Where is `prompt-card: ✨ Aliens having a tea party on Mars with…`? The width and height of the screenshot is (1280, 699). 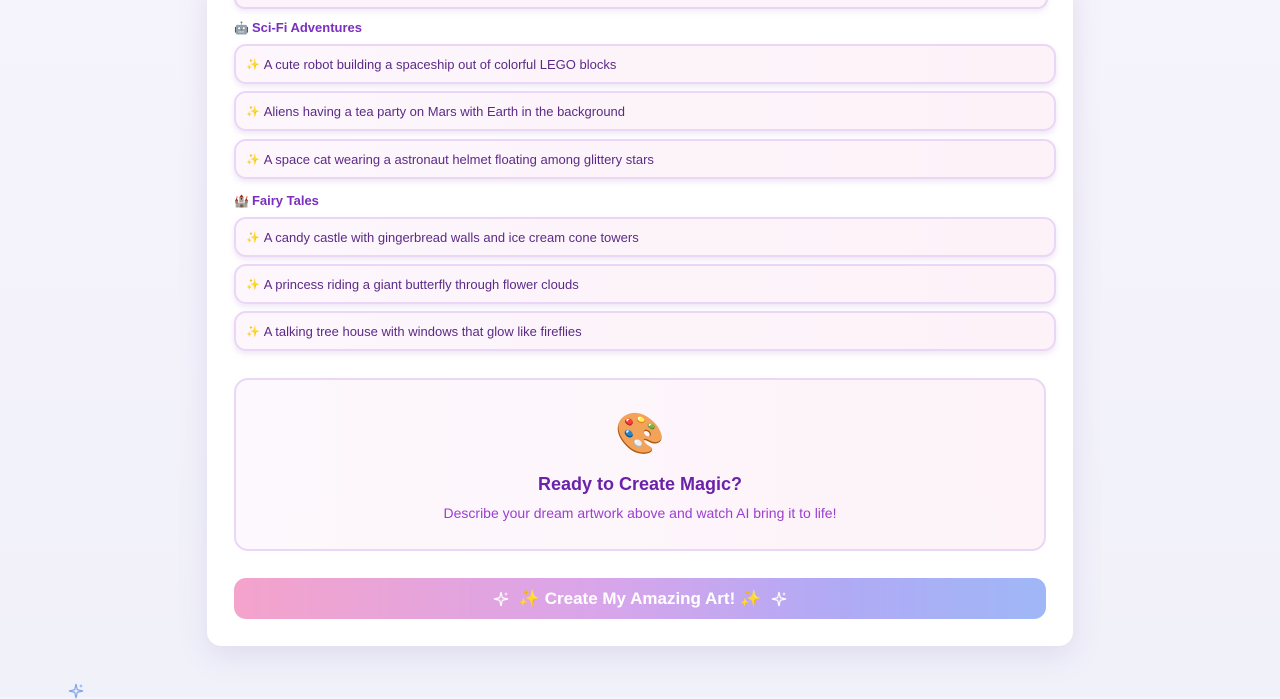
prompt-card: ✨ Aliens having a tea party on Mars with… is located at coordinates (645, 111).